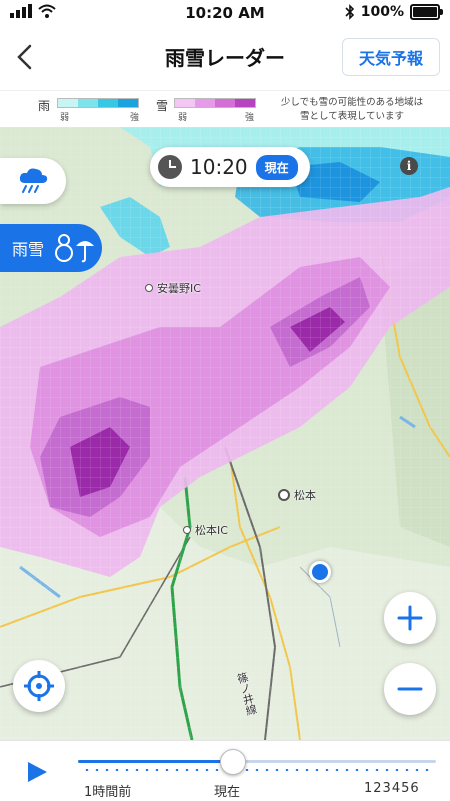 This screenshot has height=801, width=450. What do you see at coordinates (257, 770) in the screenshot?
I see `timeline-ticks` at bounding box center [257, 770].